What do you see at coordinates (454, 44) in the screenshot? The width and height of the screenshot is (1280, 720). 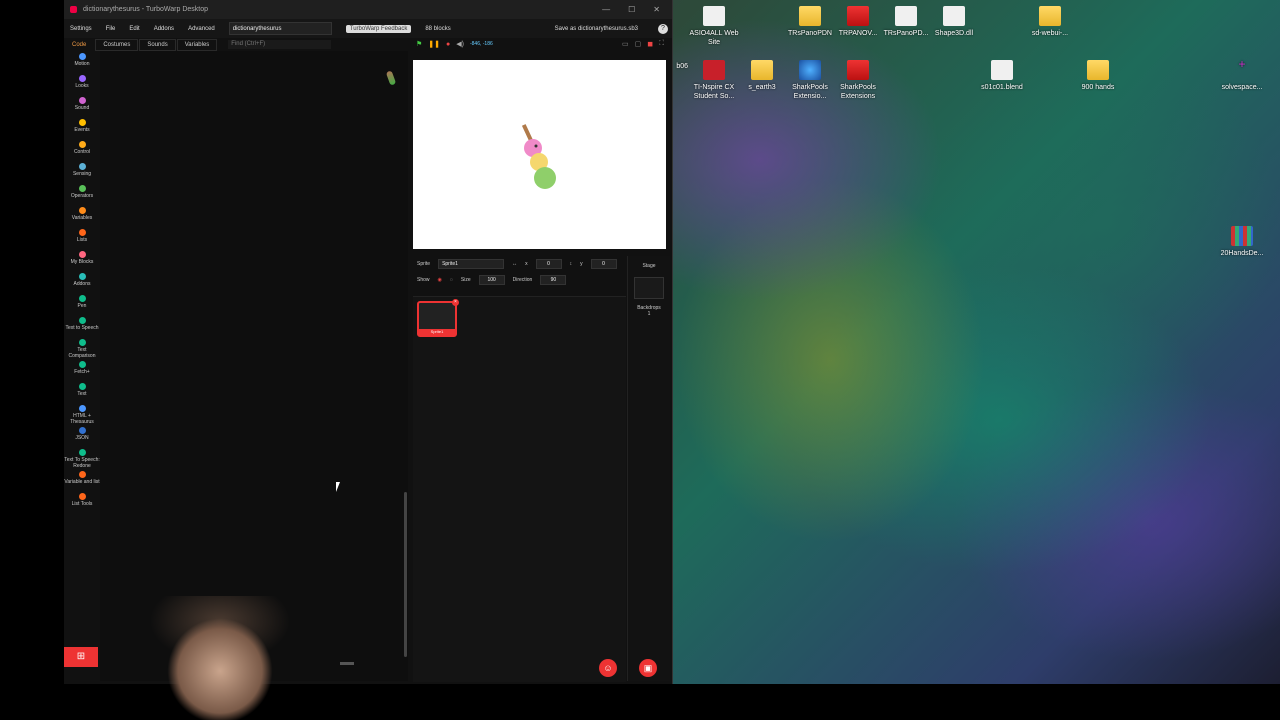 I see `stage-controls: ⚑ ❚❚ ● ◀) -846, -186` at bounding box center [454, 44].